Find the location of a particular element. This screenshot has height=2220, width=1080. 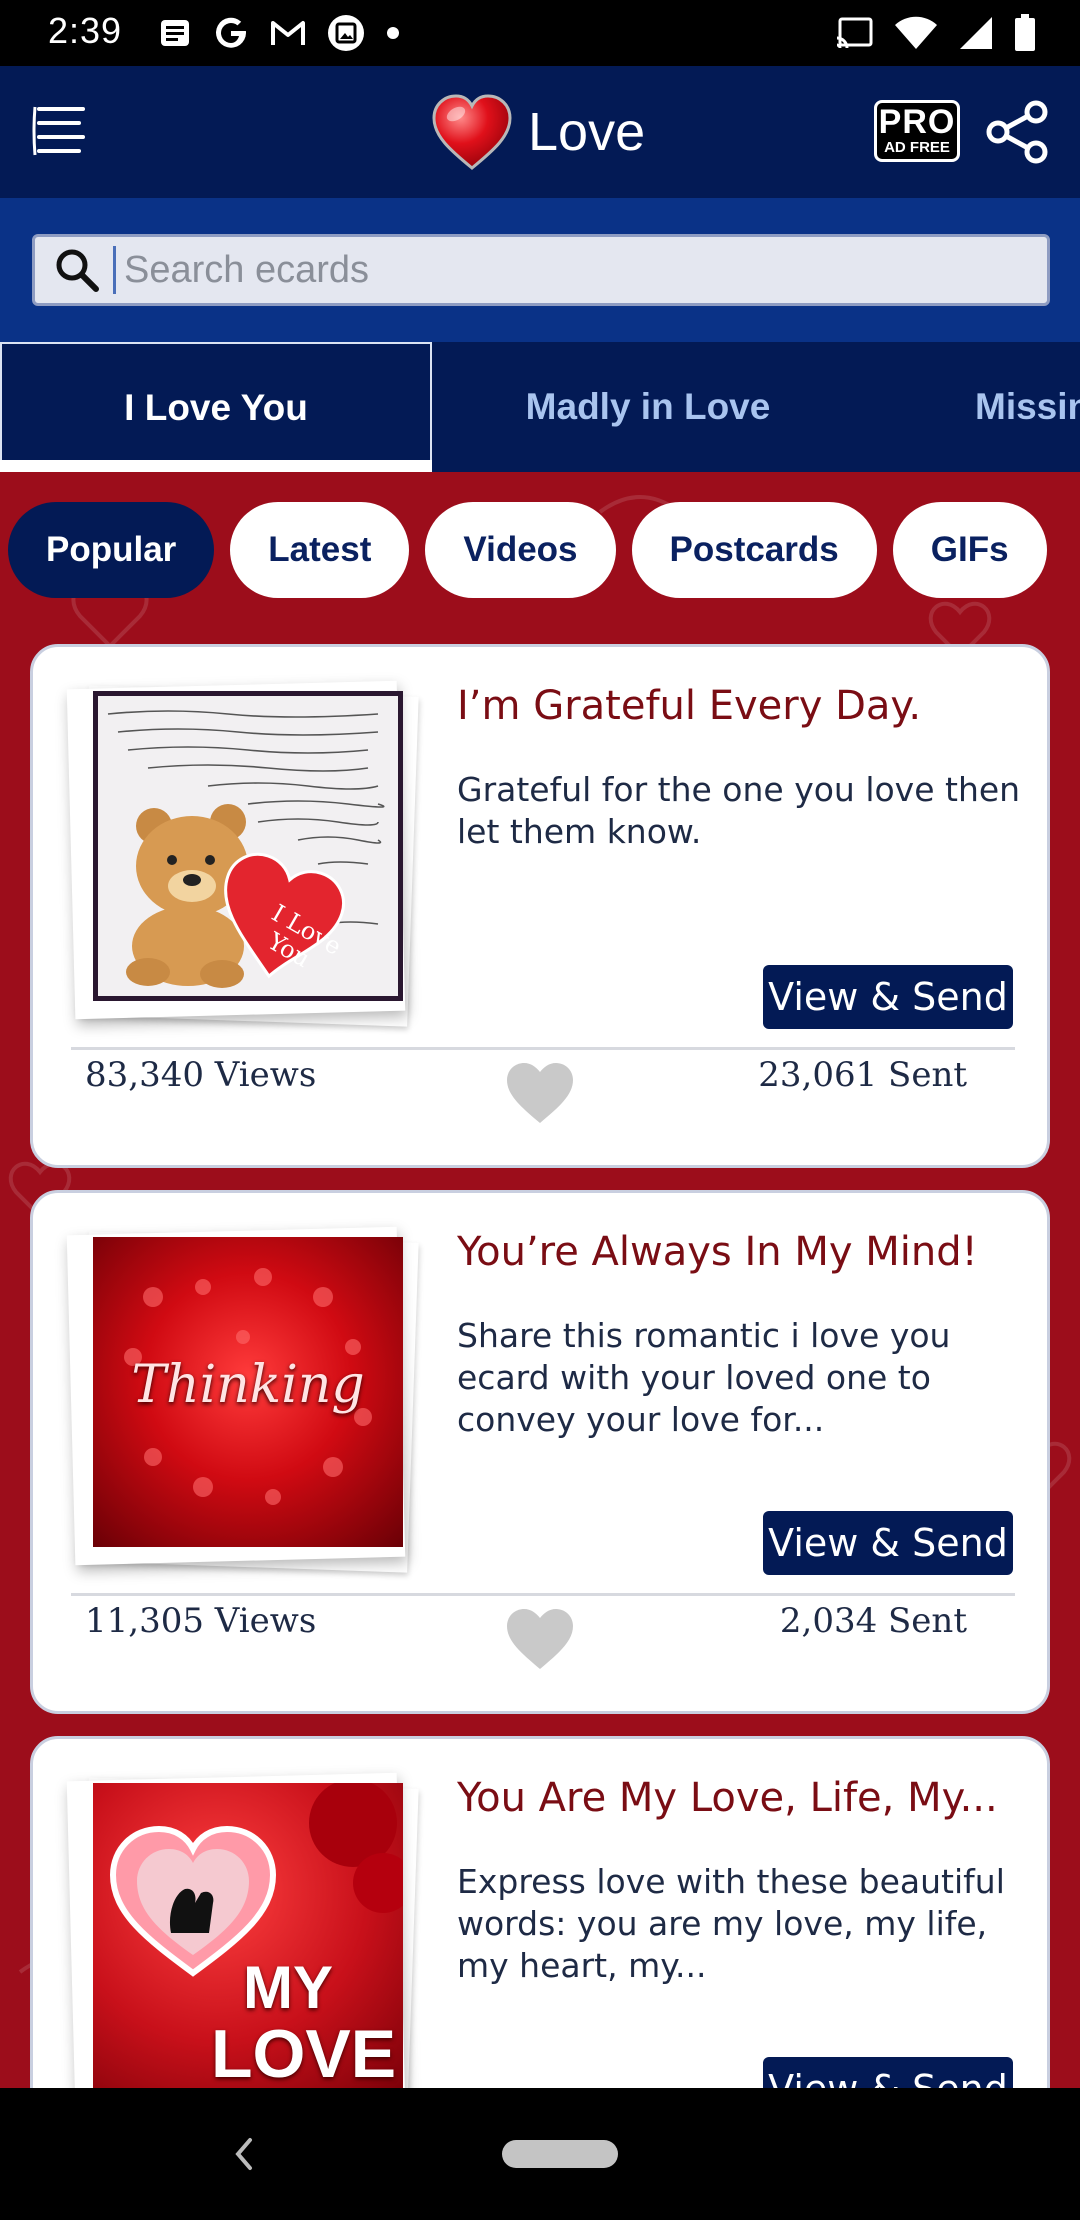

photo-icon is located at coordinates (346, 33).